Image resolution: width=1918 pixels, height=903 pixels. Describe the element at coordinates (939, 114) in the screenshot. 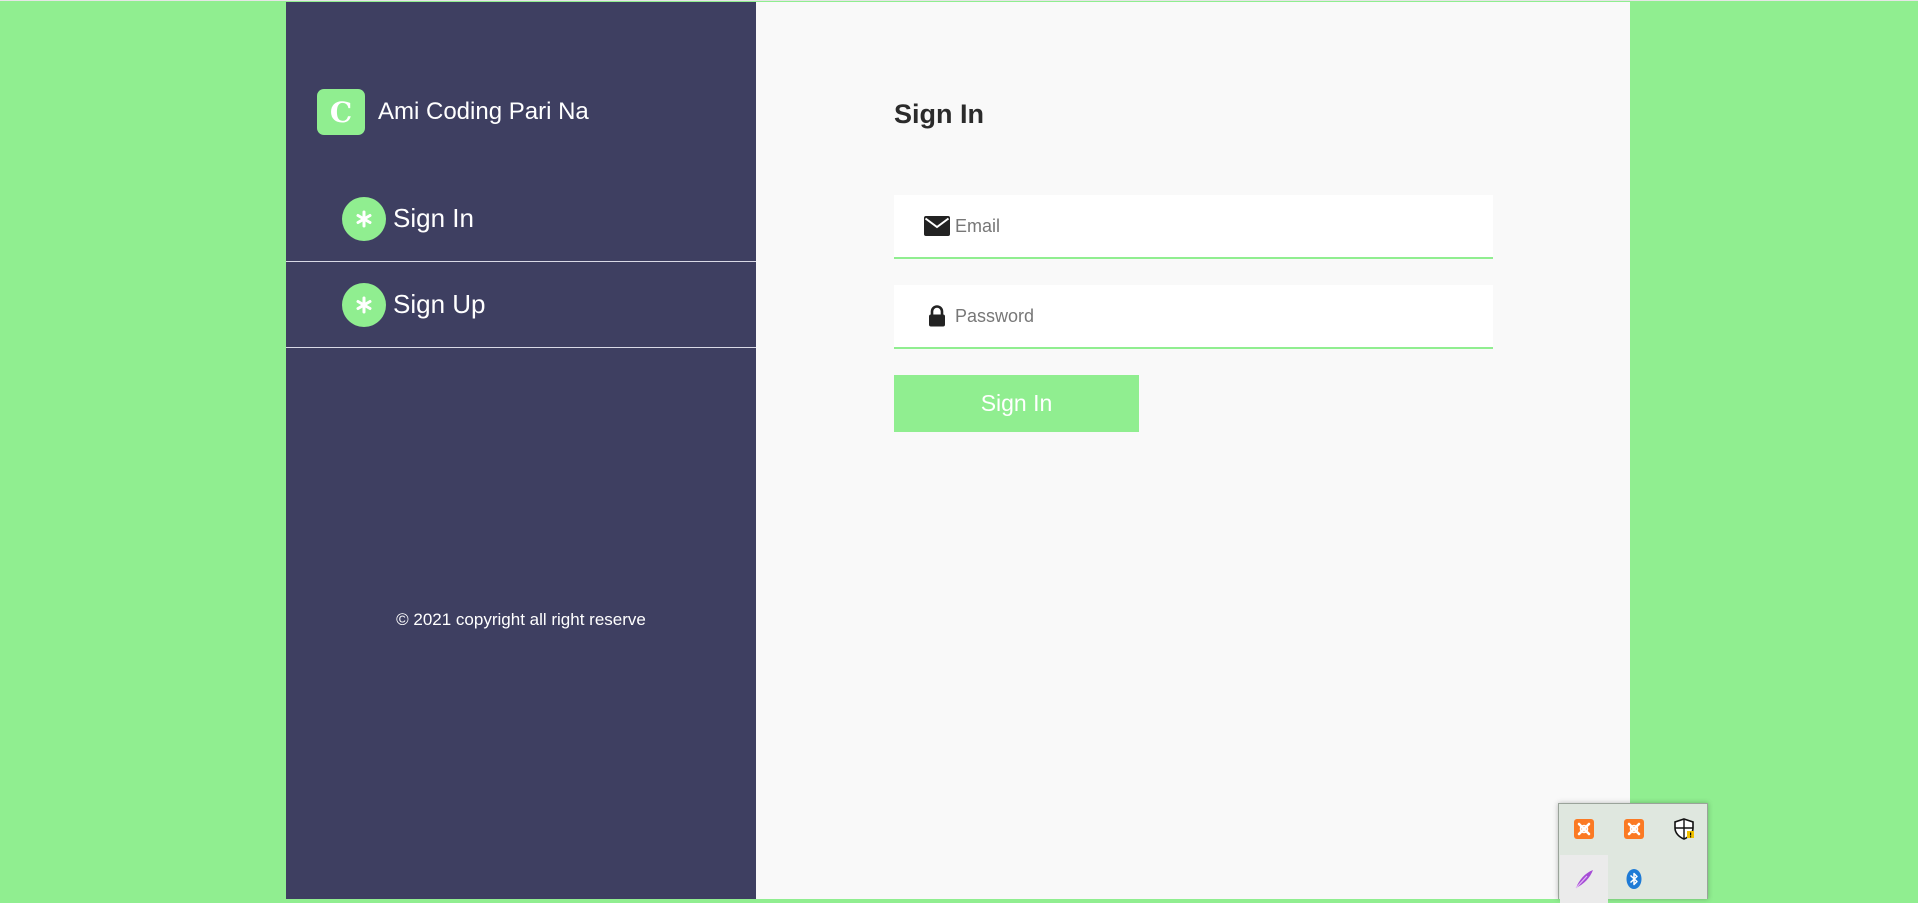

I see `page-title: Sign In` at that location.